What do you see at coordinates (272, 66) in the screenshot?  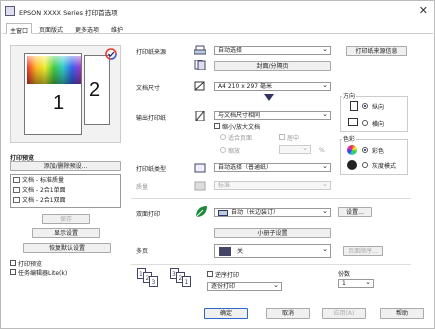 I see `cover-separator-button: 封面/分隔页` at bounding box center [272, 66].